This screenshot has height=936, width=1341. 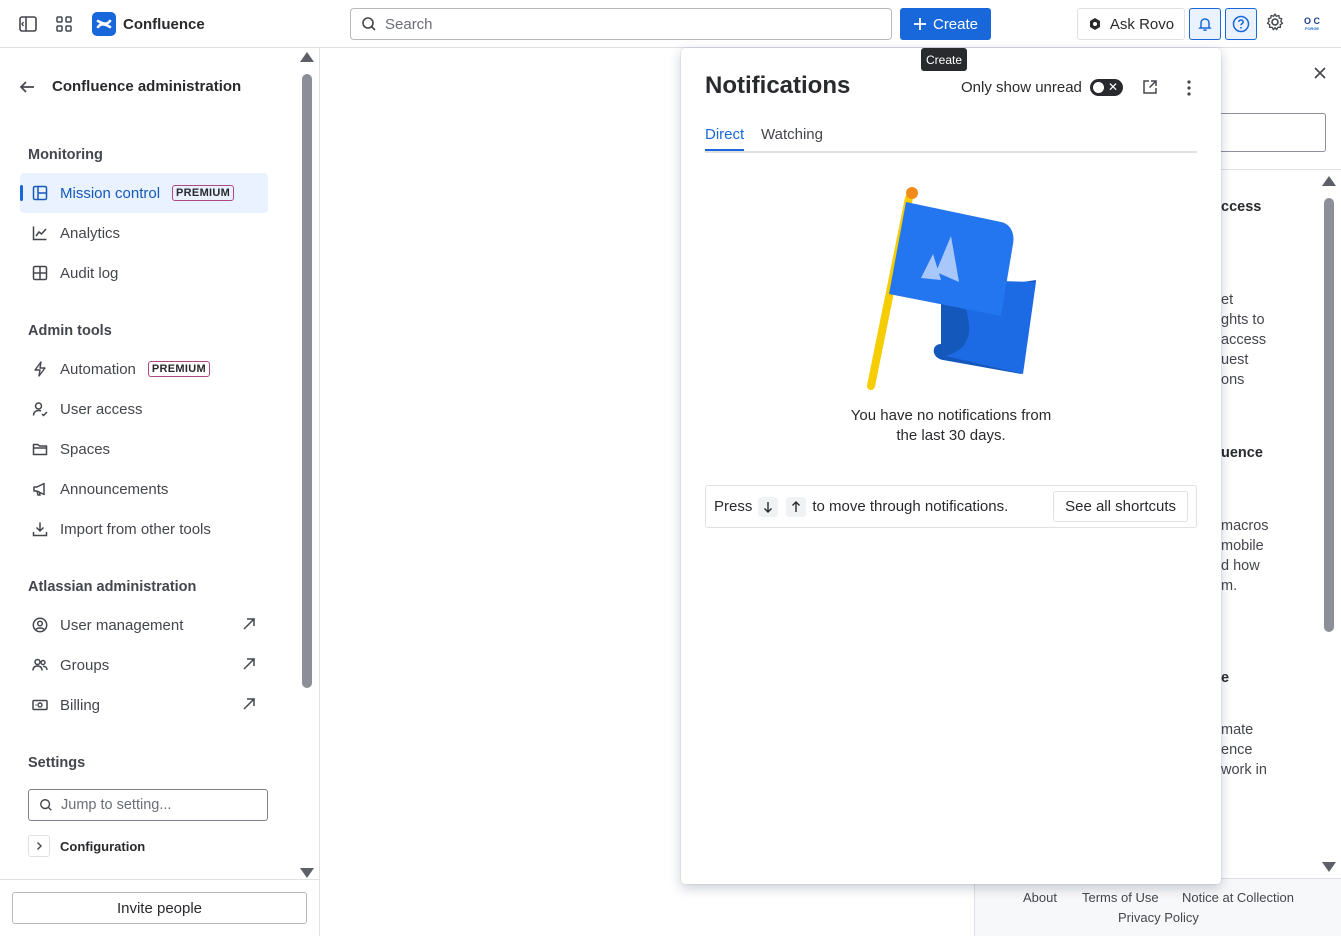 I want to click on help-article-text: mate, so click(x=1237, y=730).